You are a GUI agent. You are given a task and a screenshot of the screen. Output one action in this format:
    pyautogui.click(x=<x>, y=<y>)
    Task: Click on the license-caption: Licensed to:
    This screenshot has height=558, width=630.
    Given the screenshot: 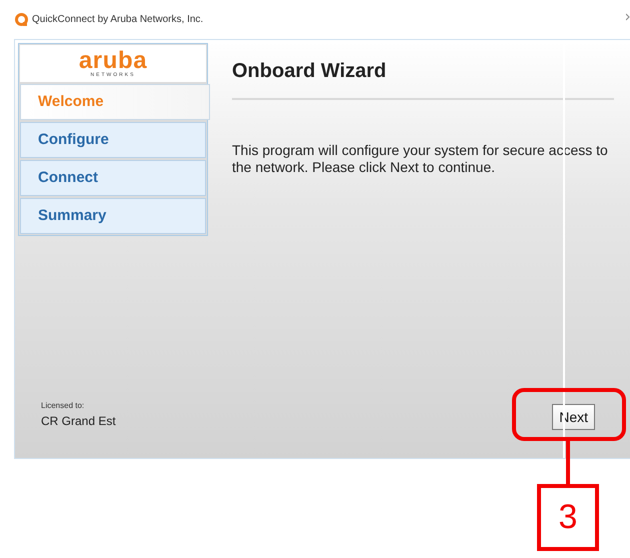 What is the action you would take?
    pyautogui.click(x=63, y=406)
    